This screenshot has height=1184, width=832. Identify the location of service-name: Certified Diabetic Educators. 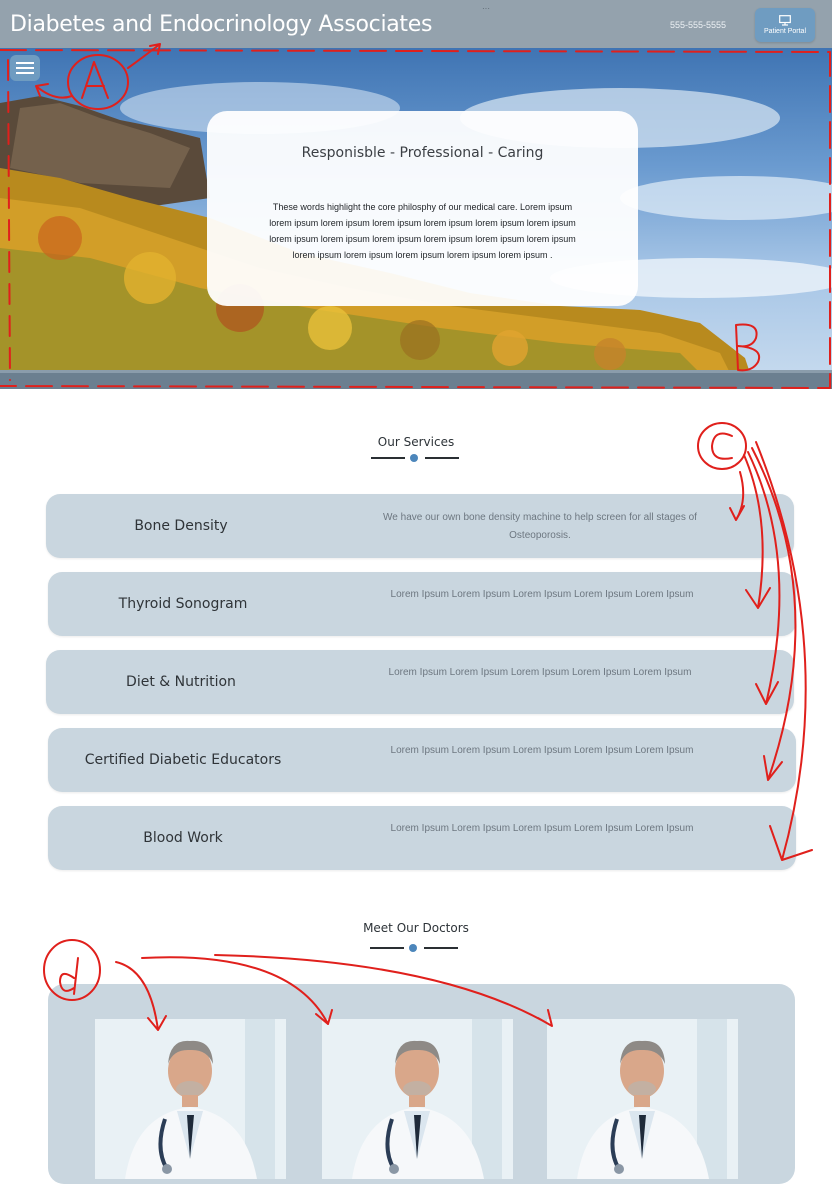
(183, 760).